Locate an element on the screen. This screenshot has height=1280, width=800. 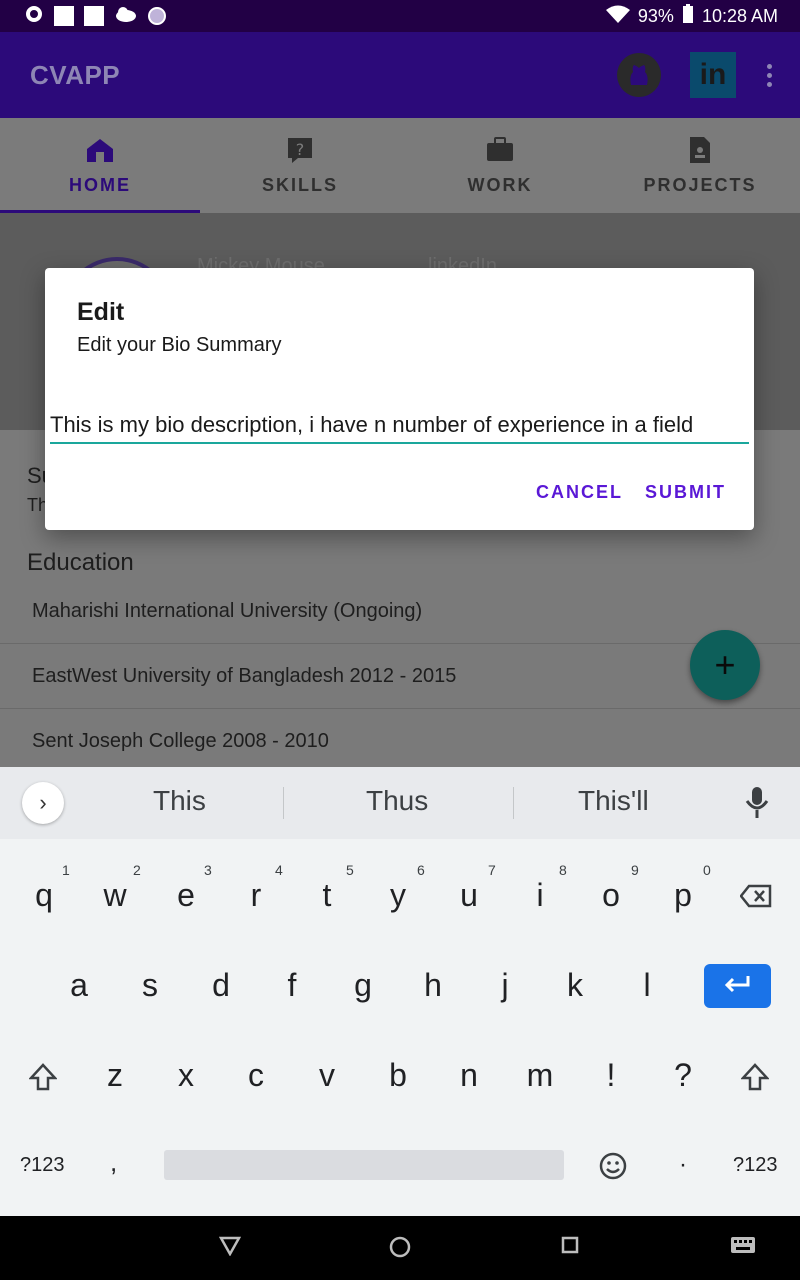
navigation-bar is located at coordinates (400, 1248).